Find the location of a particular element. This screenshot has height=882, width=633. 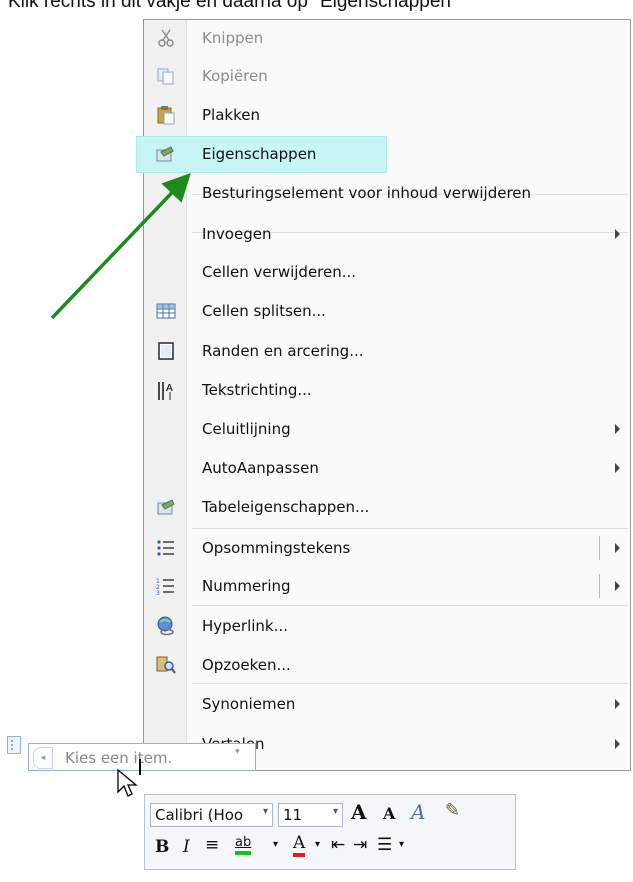

italic-button: I is located at coordinates (186, 847).